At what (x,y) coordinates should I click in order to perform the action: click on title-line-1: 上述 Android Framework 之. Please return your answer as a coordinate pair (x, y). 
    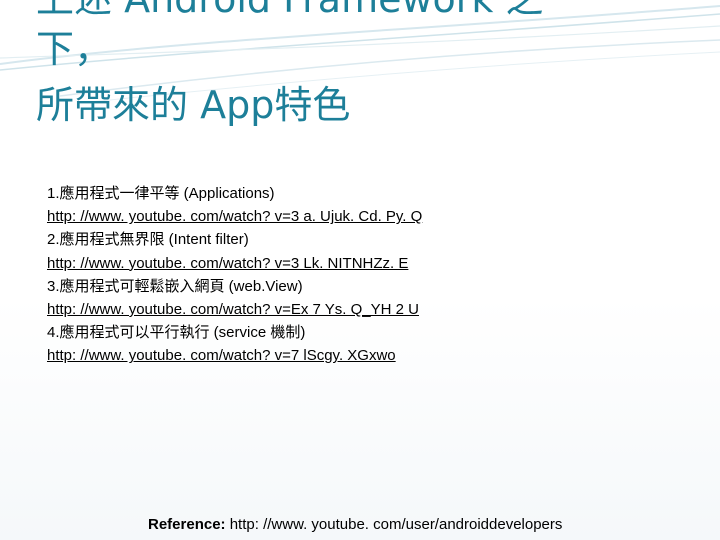
    Looking at the image, I should click on (376, 12).